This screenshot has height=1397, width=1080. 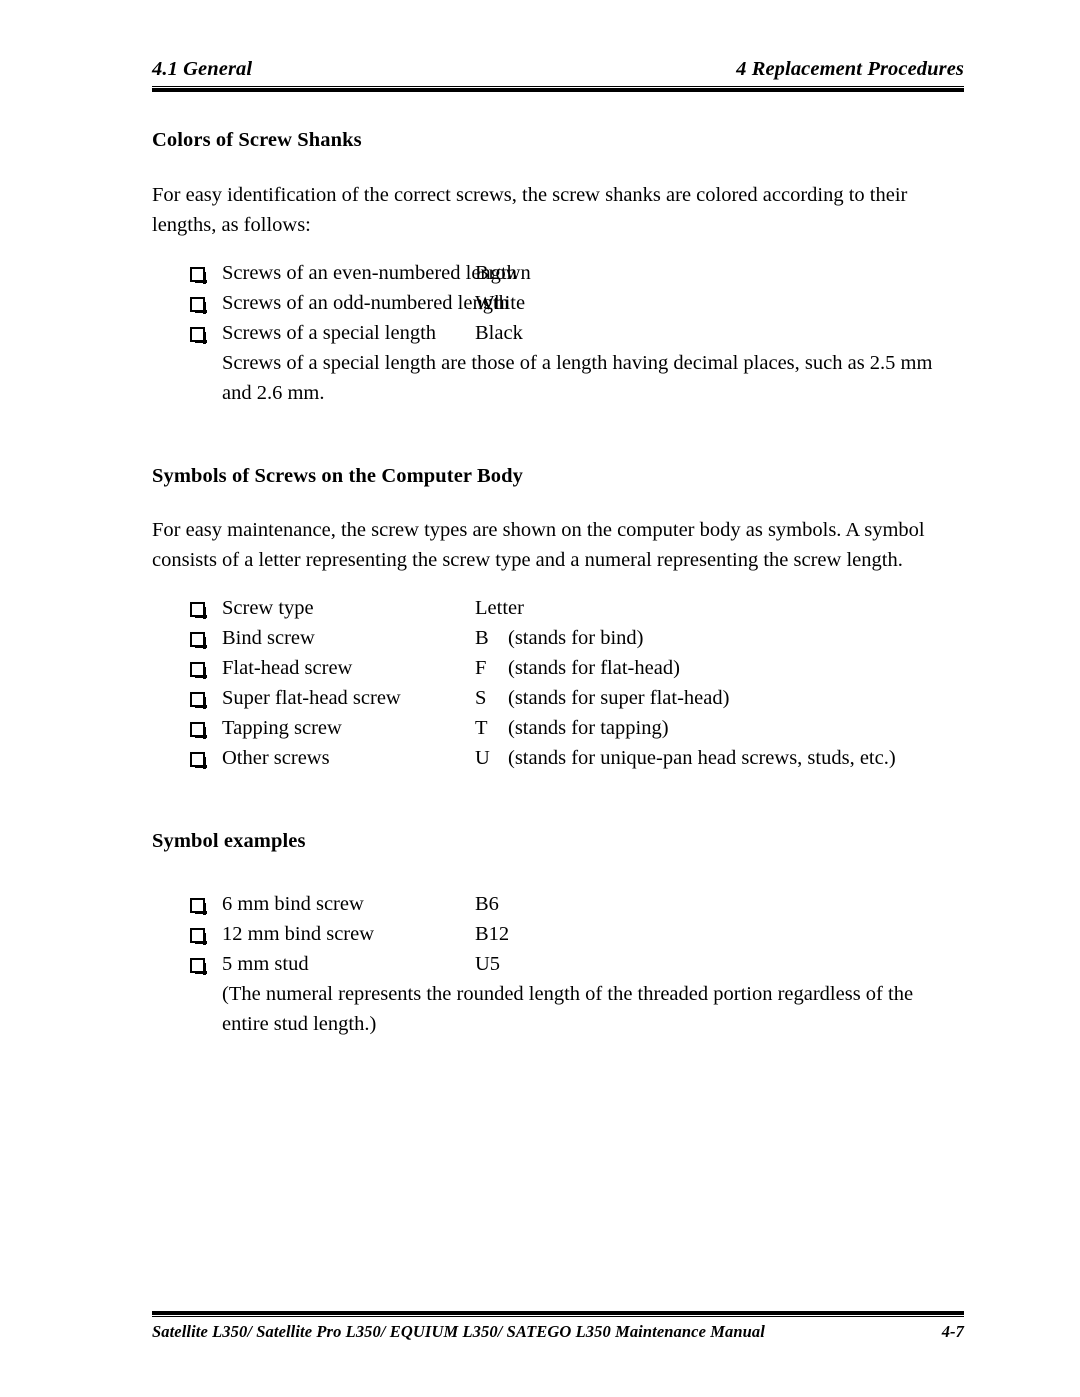 I want to click on list-item-label: Screws of an odd-numbered length, so click(x=365, y=302).